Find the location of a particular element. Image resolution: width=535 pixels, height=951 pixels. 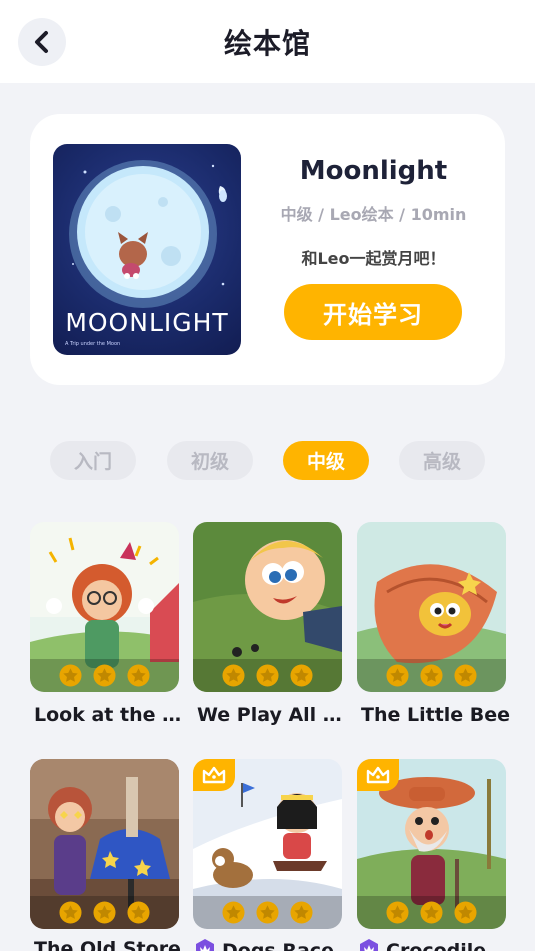

featured-cover-image: MOONLIGHT A Trip under the Moon is located at coordinates (147, 249).